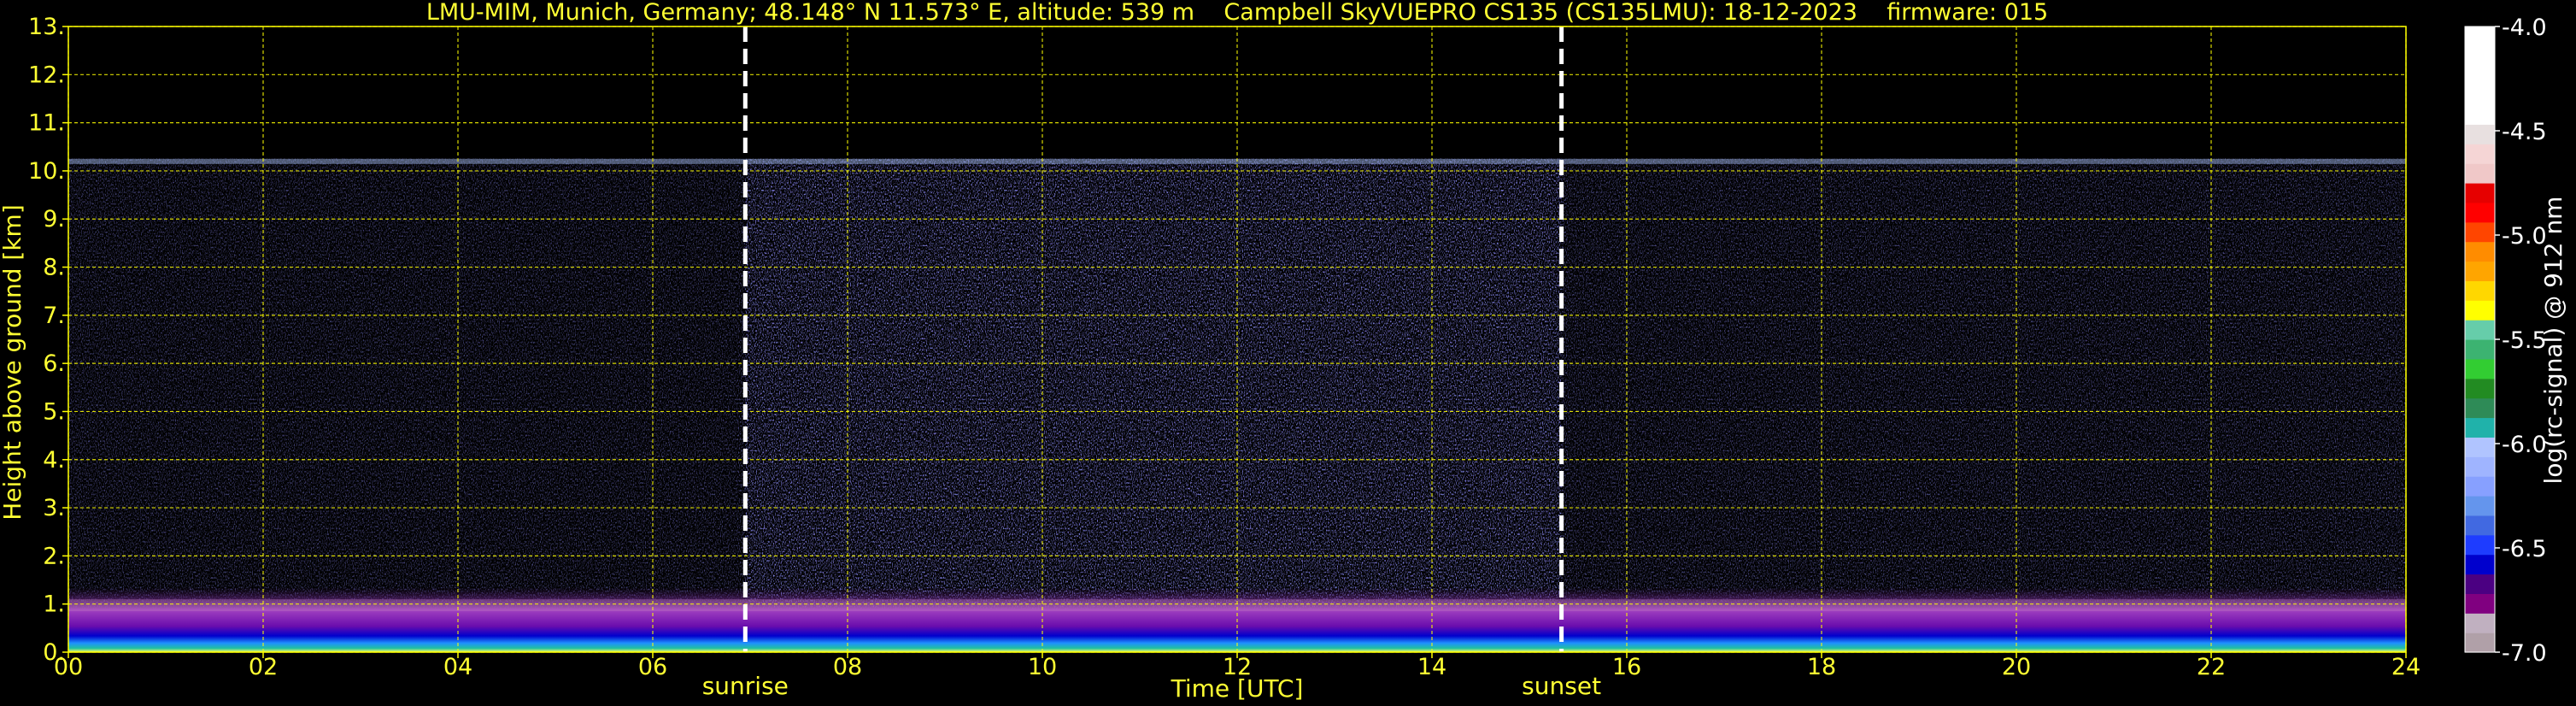 This screenshot has width=2576, height=706. Describe the element at coordinates (2211, 667) in the screenshot. I see `x-tick-label: 22` at that location.